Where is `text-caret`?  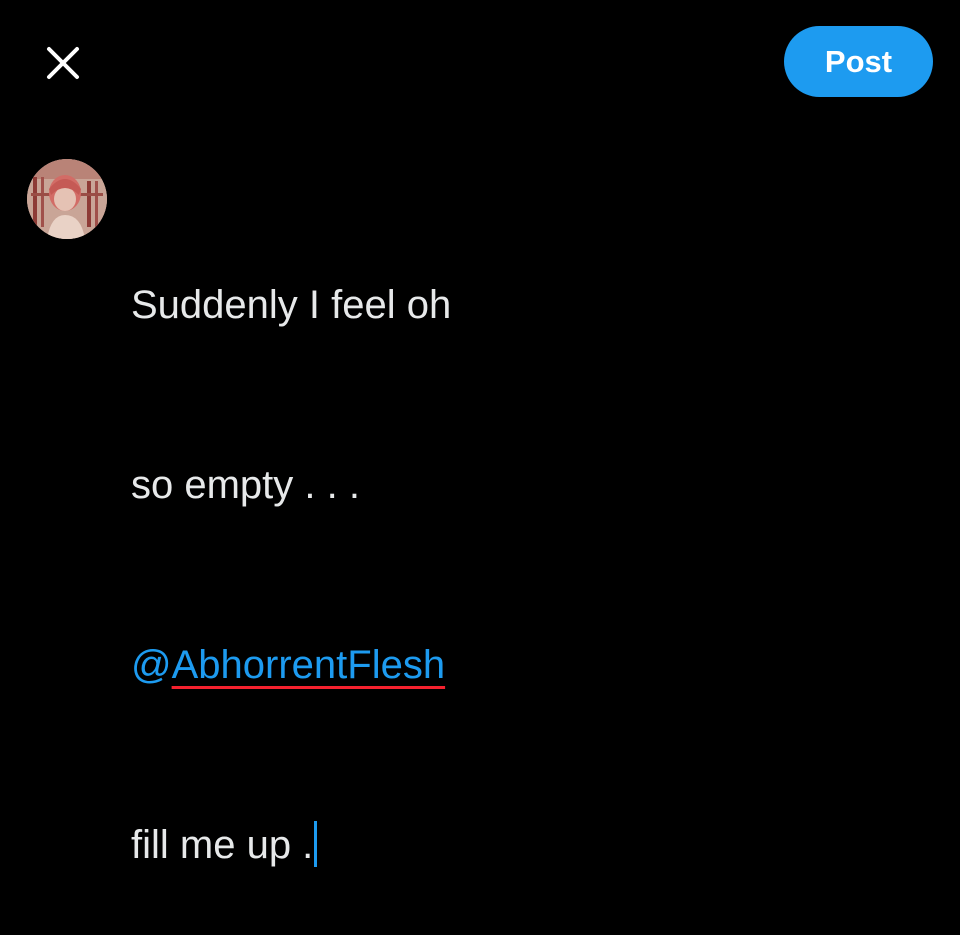 text-caret is located at coordinates (316, 844).